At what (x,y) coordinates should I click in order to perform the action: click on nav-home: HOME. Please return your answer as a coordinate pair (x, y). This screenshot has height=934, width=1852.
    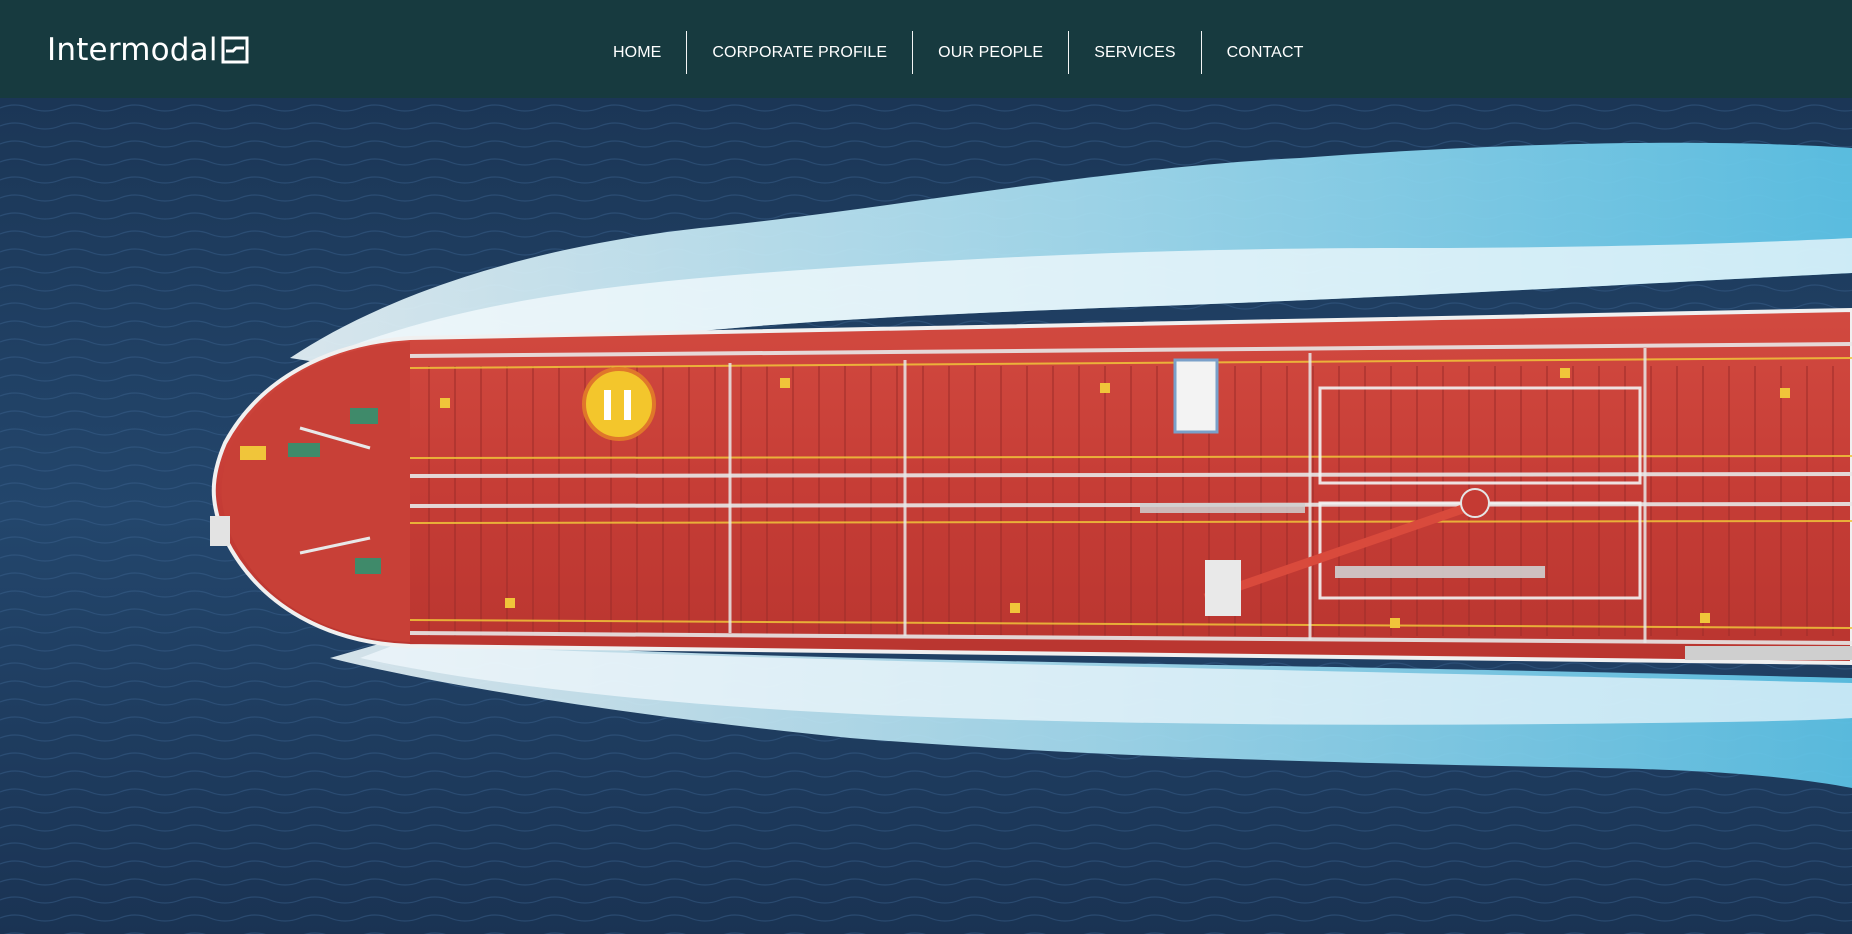
    Looking at the image, I should click on (637, 52).